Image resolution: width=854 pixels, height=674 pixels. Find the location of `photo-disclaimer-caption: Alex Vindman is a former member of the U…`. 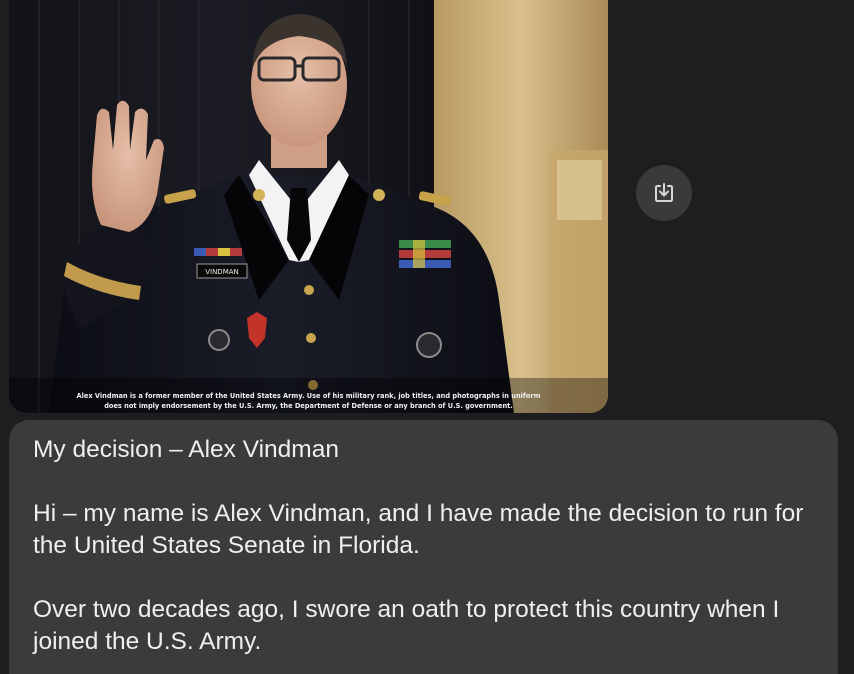

photo-disclaimer-caption: Alex Vindman is a former member of the U… is located at coordinates (308, 402).